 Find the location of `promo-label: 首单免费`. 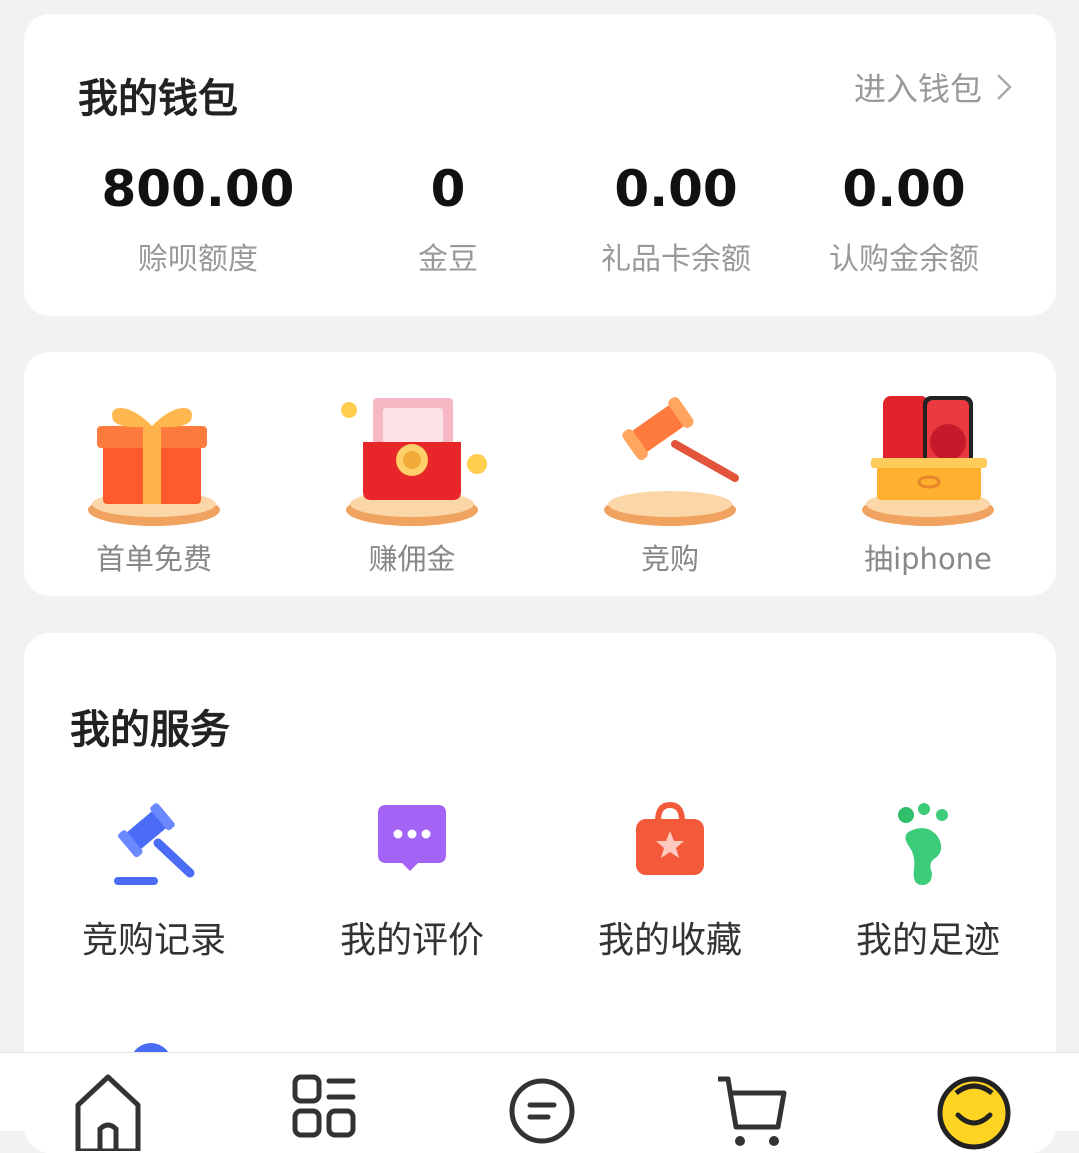

promo-label: 首单免费 is located at coordinates (153, 559).